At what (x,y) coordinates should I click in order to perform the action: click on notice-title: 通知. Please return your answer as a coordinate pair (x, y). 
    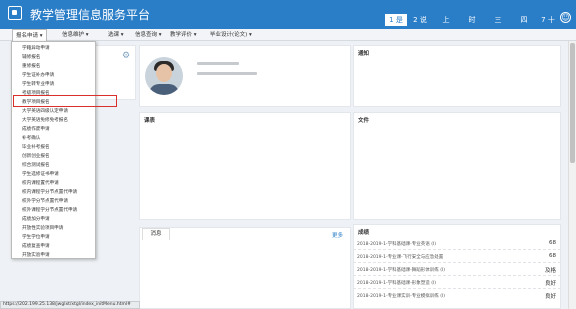
    Looking at the image, I should click on (364, 54).